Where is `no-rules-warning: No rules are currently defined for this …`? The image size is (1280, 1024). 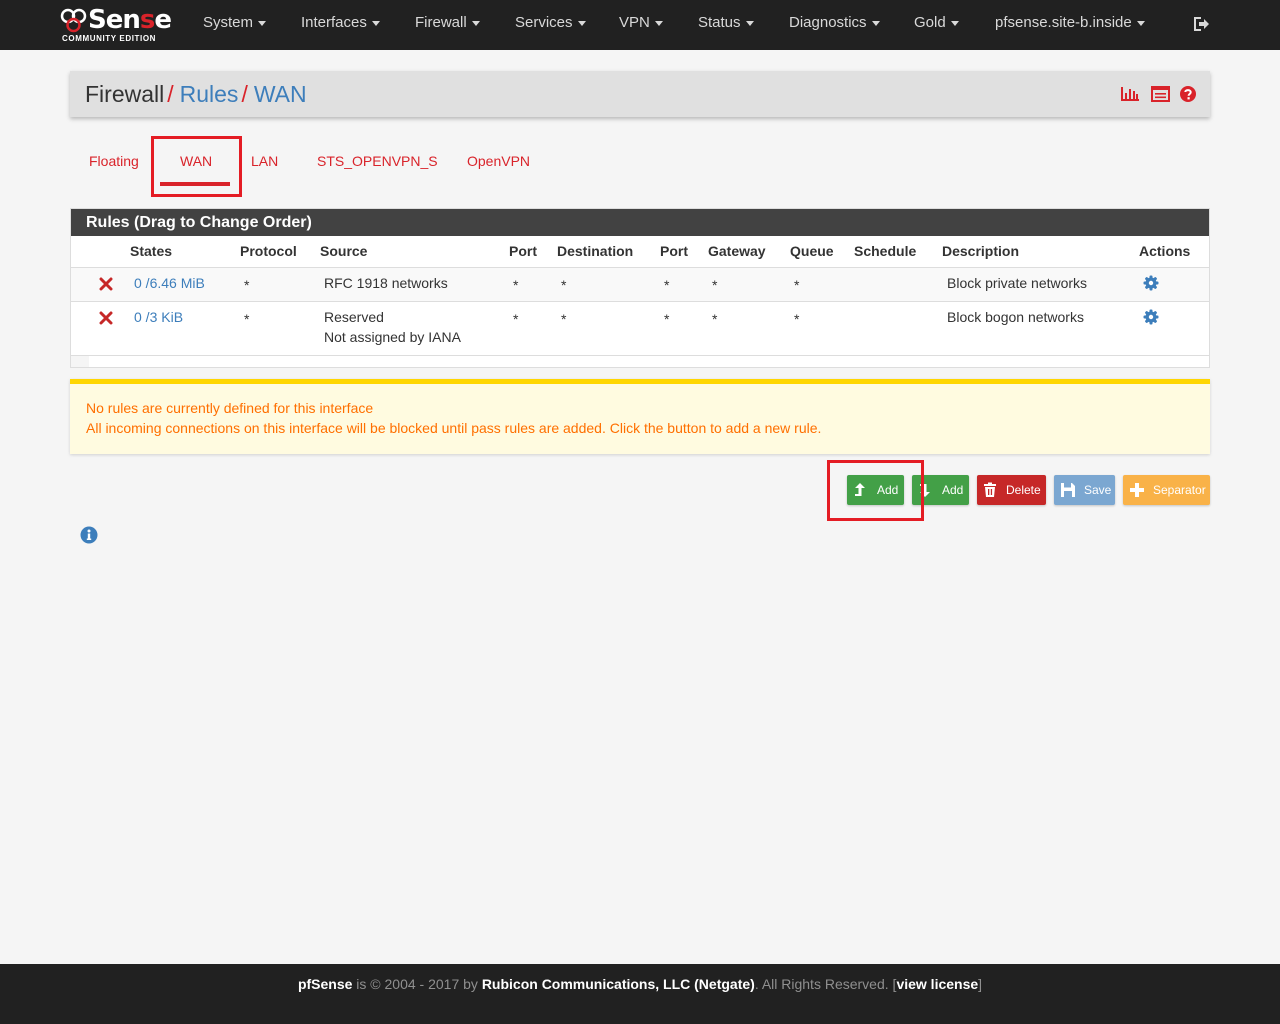
no-rules-warning: No rules are currently defined for this … is located at coordinates (640, 416).